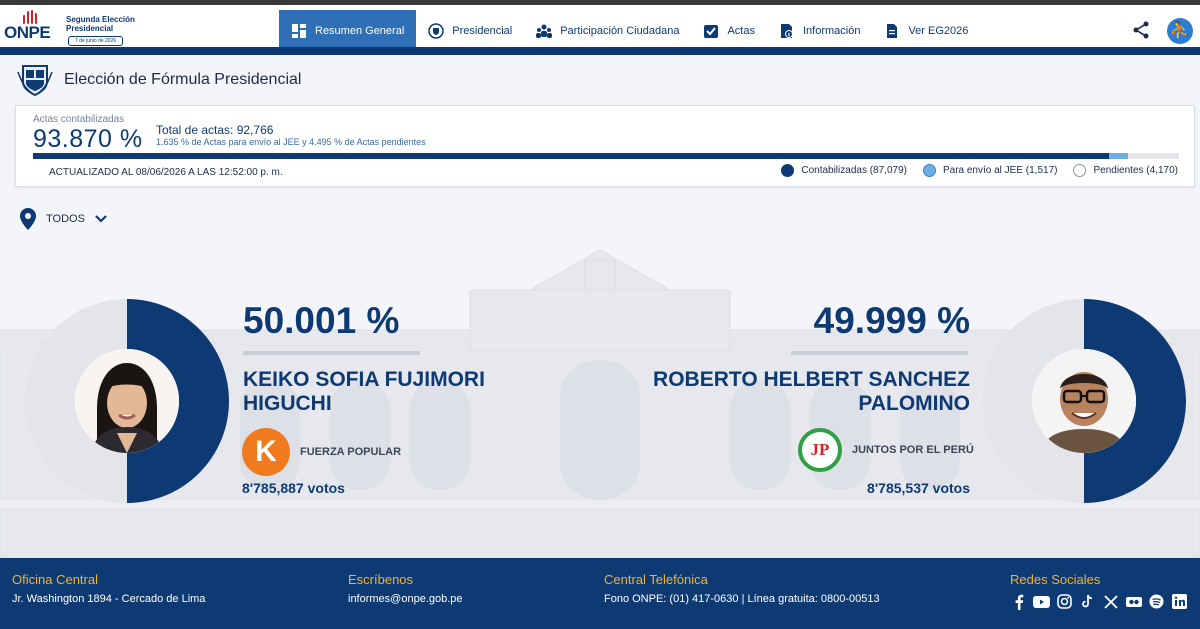 The image size is (1200, 629). I want to click on nav-informacion: Información, so click(819, 31).